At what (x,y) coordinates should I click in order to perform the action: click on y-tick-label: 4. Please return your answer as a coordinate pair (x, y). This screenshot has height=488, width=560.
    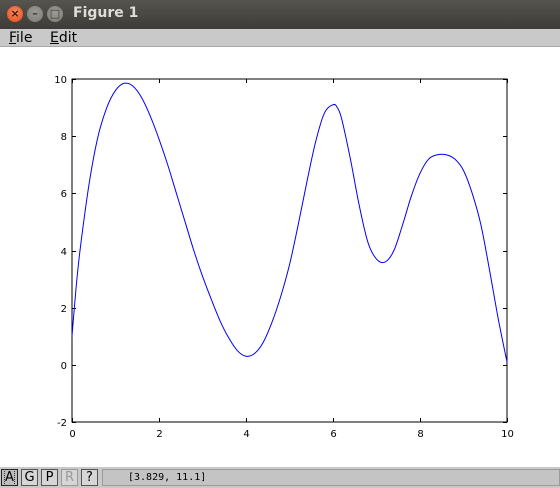
    Looking at the image, I should click on (64, 252).